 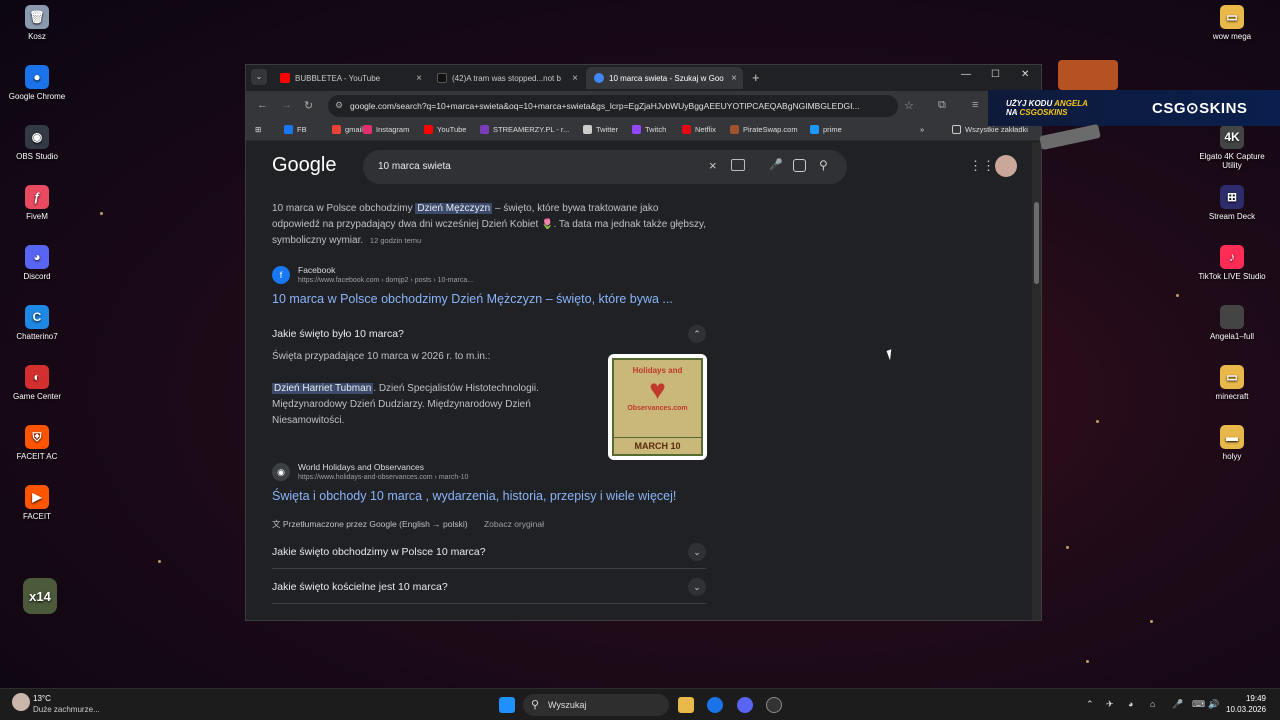 I want to click on app-icon: 4K, so click(x=1232, y=137).